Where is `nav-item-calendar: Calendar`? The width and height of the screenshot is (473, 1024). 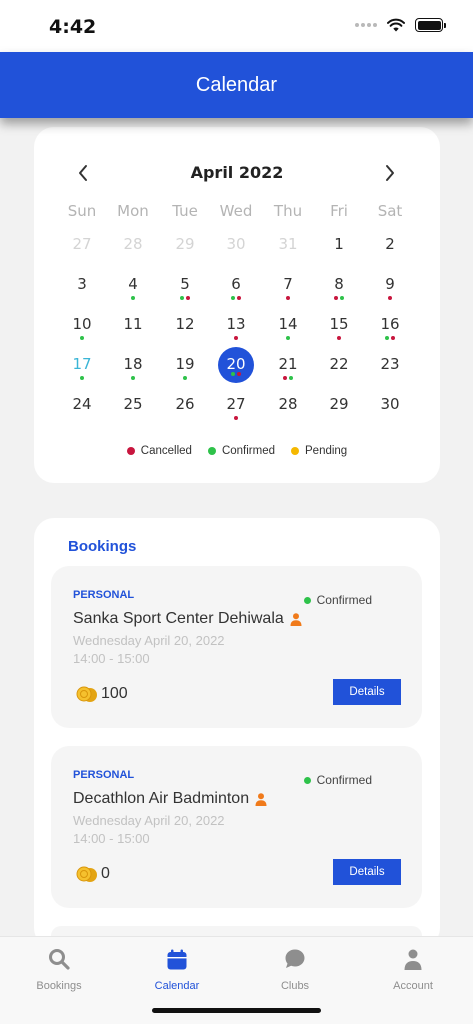 nav-item-calendar: Calendar is located at coordinates (177, 969).